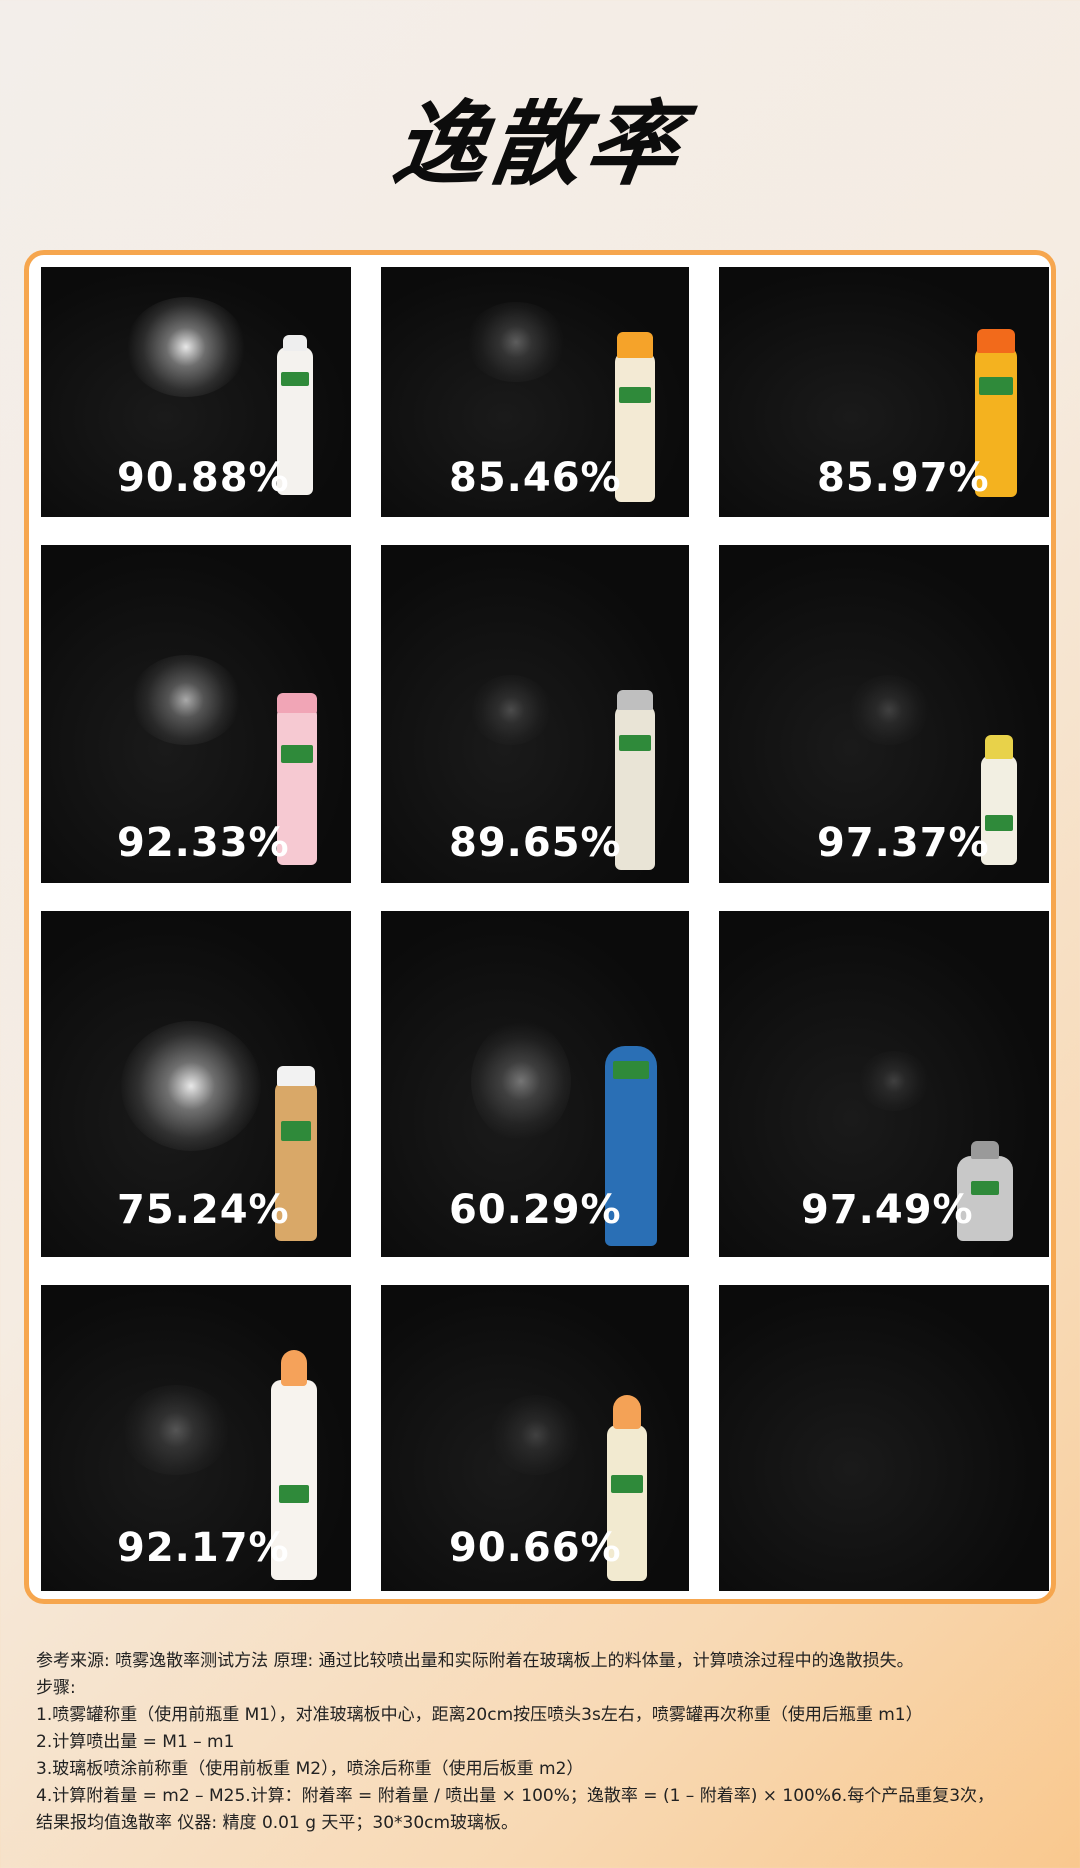 The height and width of the screenshot is (1868, 1080). I want to click on escape-rate-value: 97.49%, so click(887, 1210).